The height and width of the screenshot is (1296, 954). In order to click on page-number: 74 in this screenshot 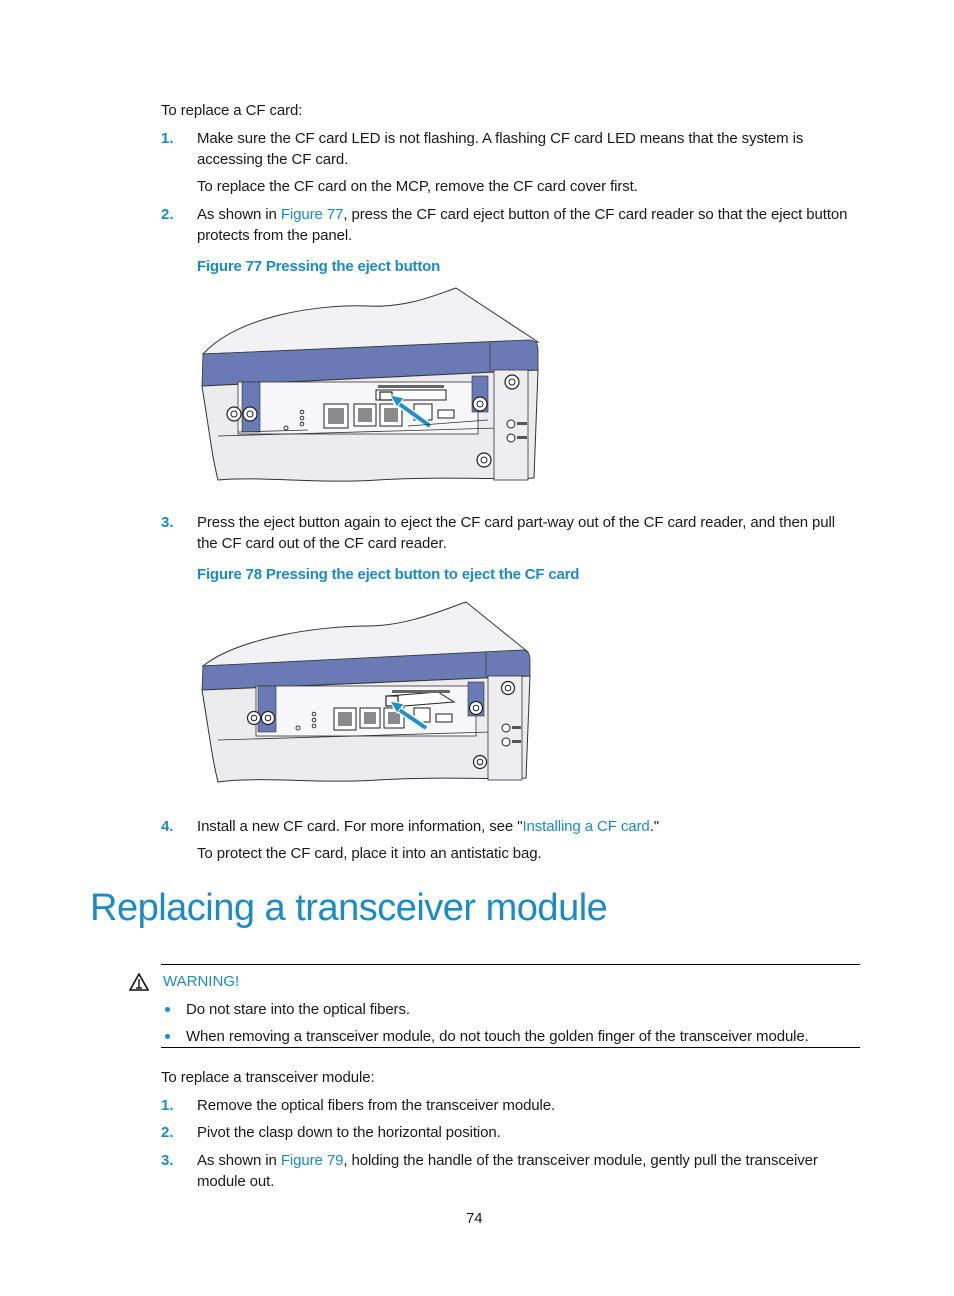, I will do `click(474, 1218)`.